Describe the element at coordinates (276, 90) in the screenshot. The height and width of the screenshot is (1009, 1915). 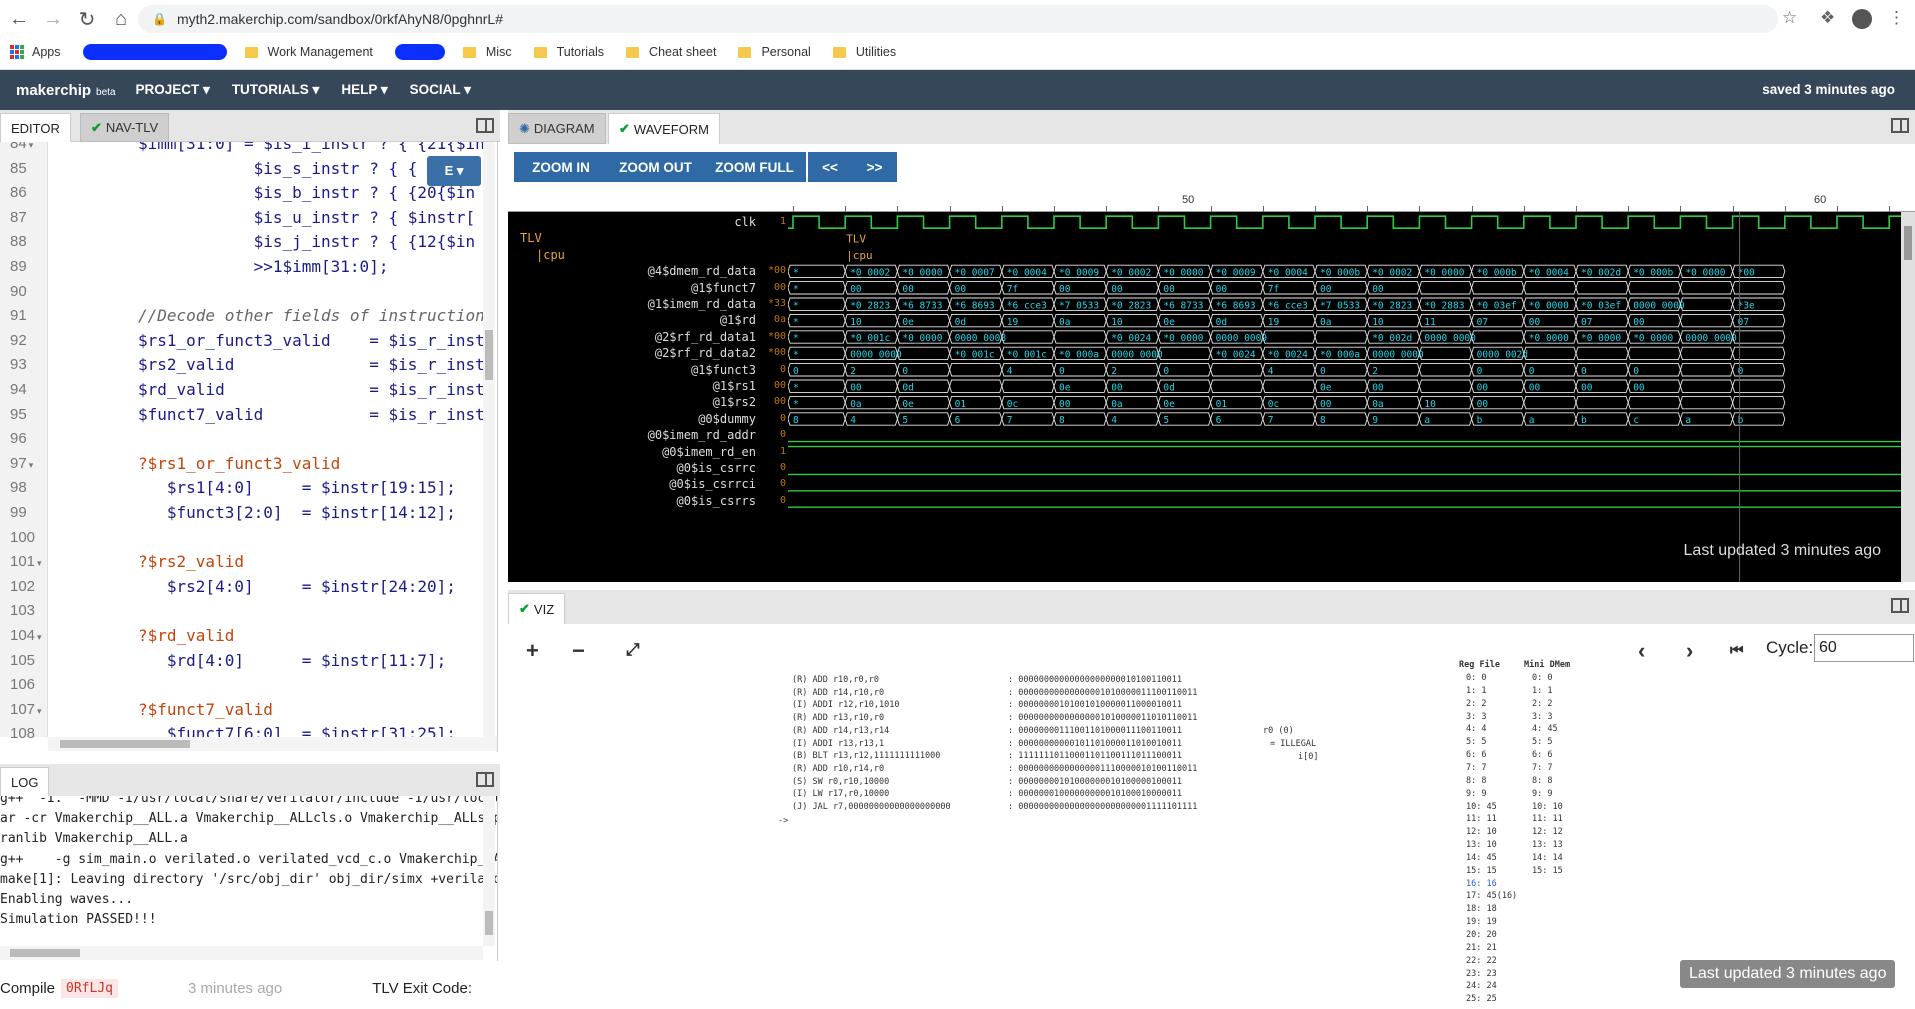
I see `menu-tutorials: TUTORIALS ▾` at that location.